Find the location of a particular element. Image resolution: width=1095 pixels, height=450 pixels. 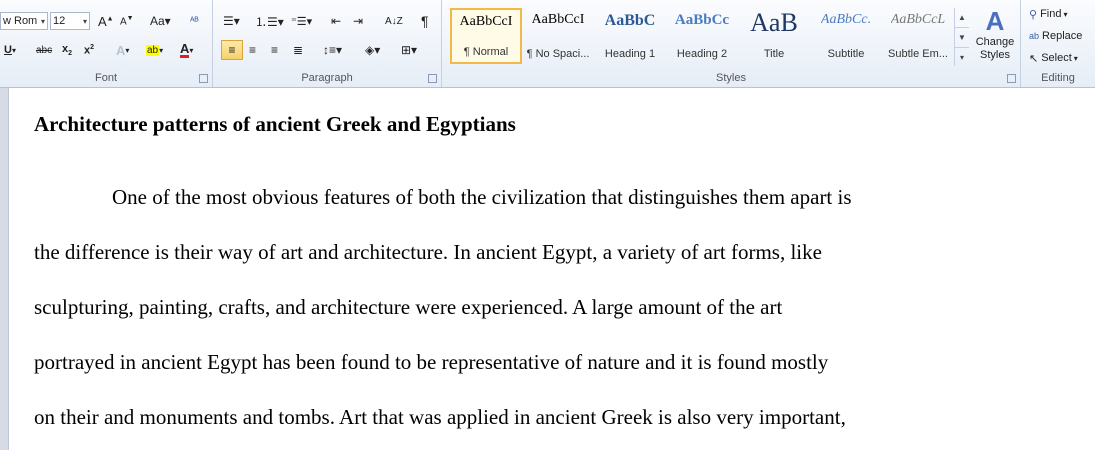

shrink-font-button: A▼ is located at coordinates (127, 21).